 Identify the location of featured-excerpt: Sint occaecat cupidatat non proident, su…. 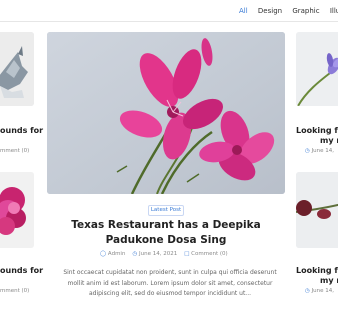
(170, 283).